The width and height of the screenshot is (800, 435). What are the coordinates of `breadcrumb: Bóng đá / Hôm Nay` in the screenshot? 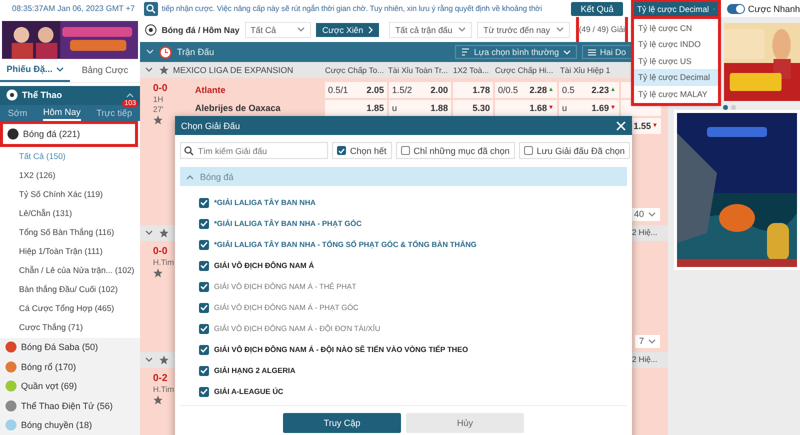 It's located at (201, 29).